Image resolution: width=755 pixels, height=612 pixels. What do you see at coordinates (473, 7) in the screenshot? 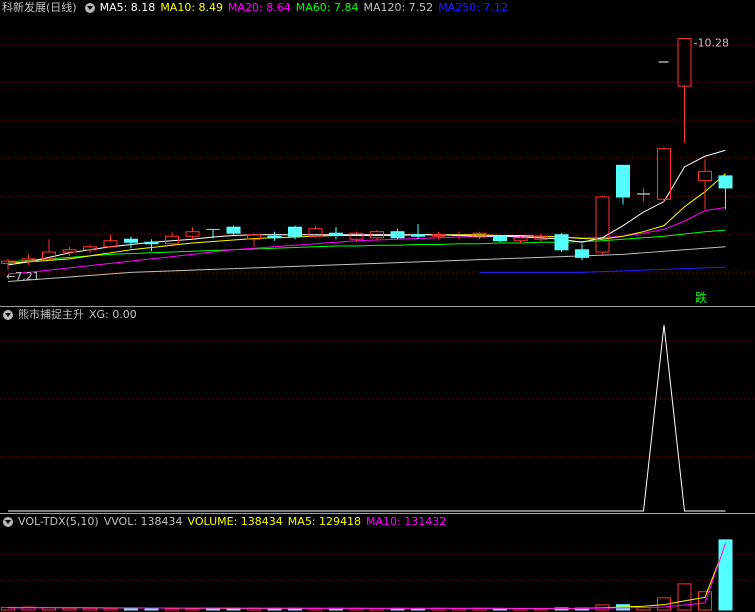
I see `ma-legend-item: MA250: 7.12` at bounding box center [473, 7].